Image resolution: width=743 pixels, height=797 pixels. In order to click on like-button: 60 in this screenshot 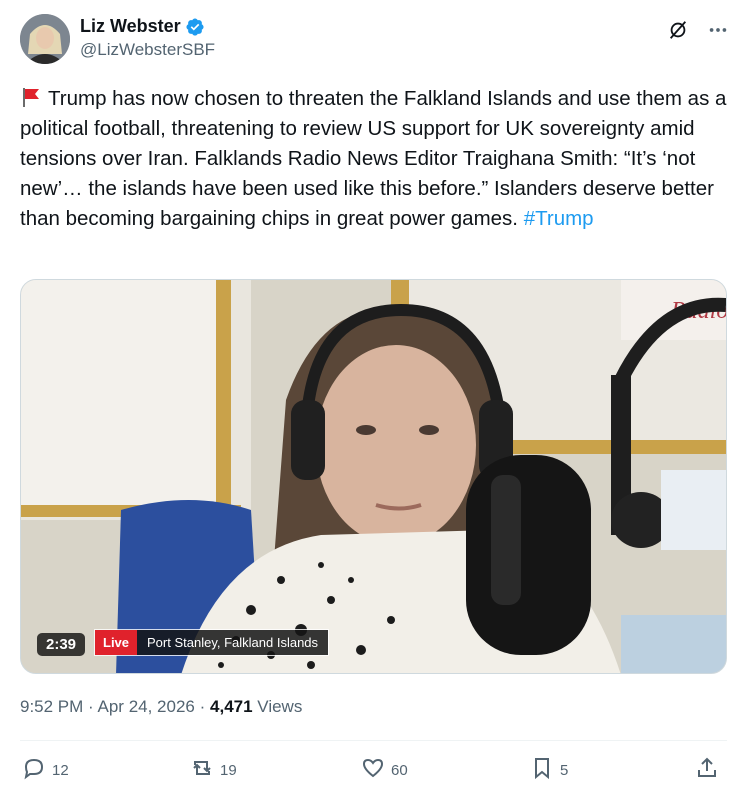, I will do `click(384, 770)`.